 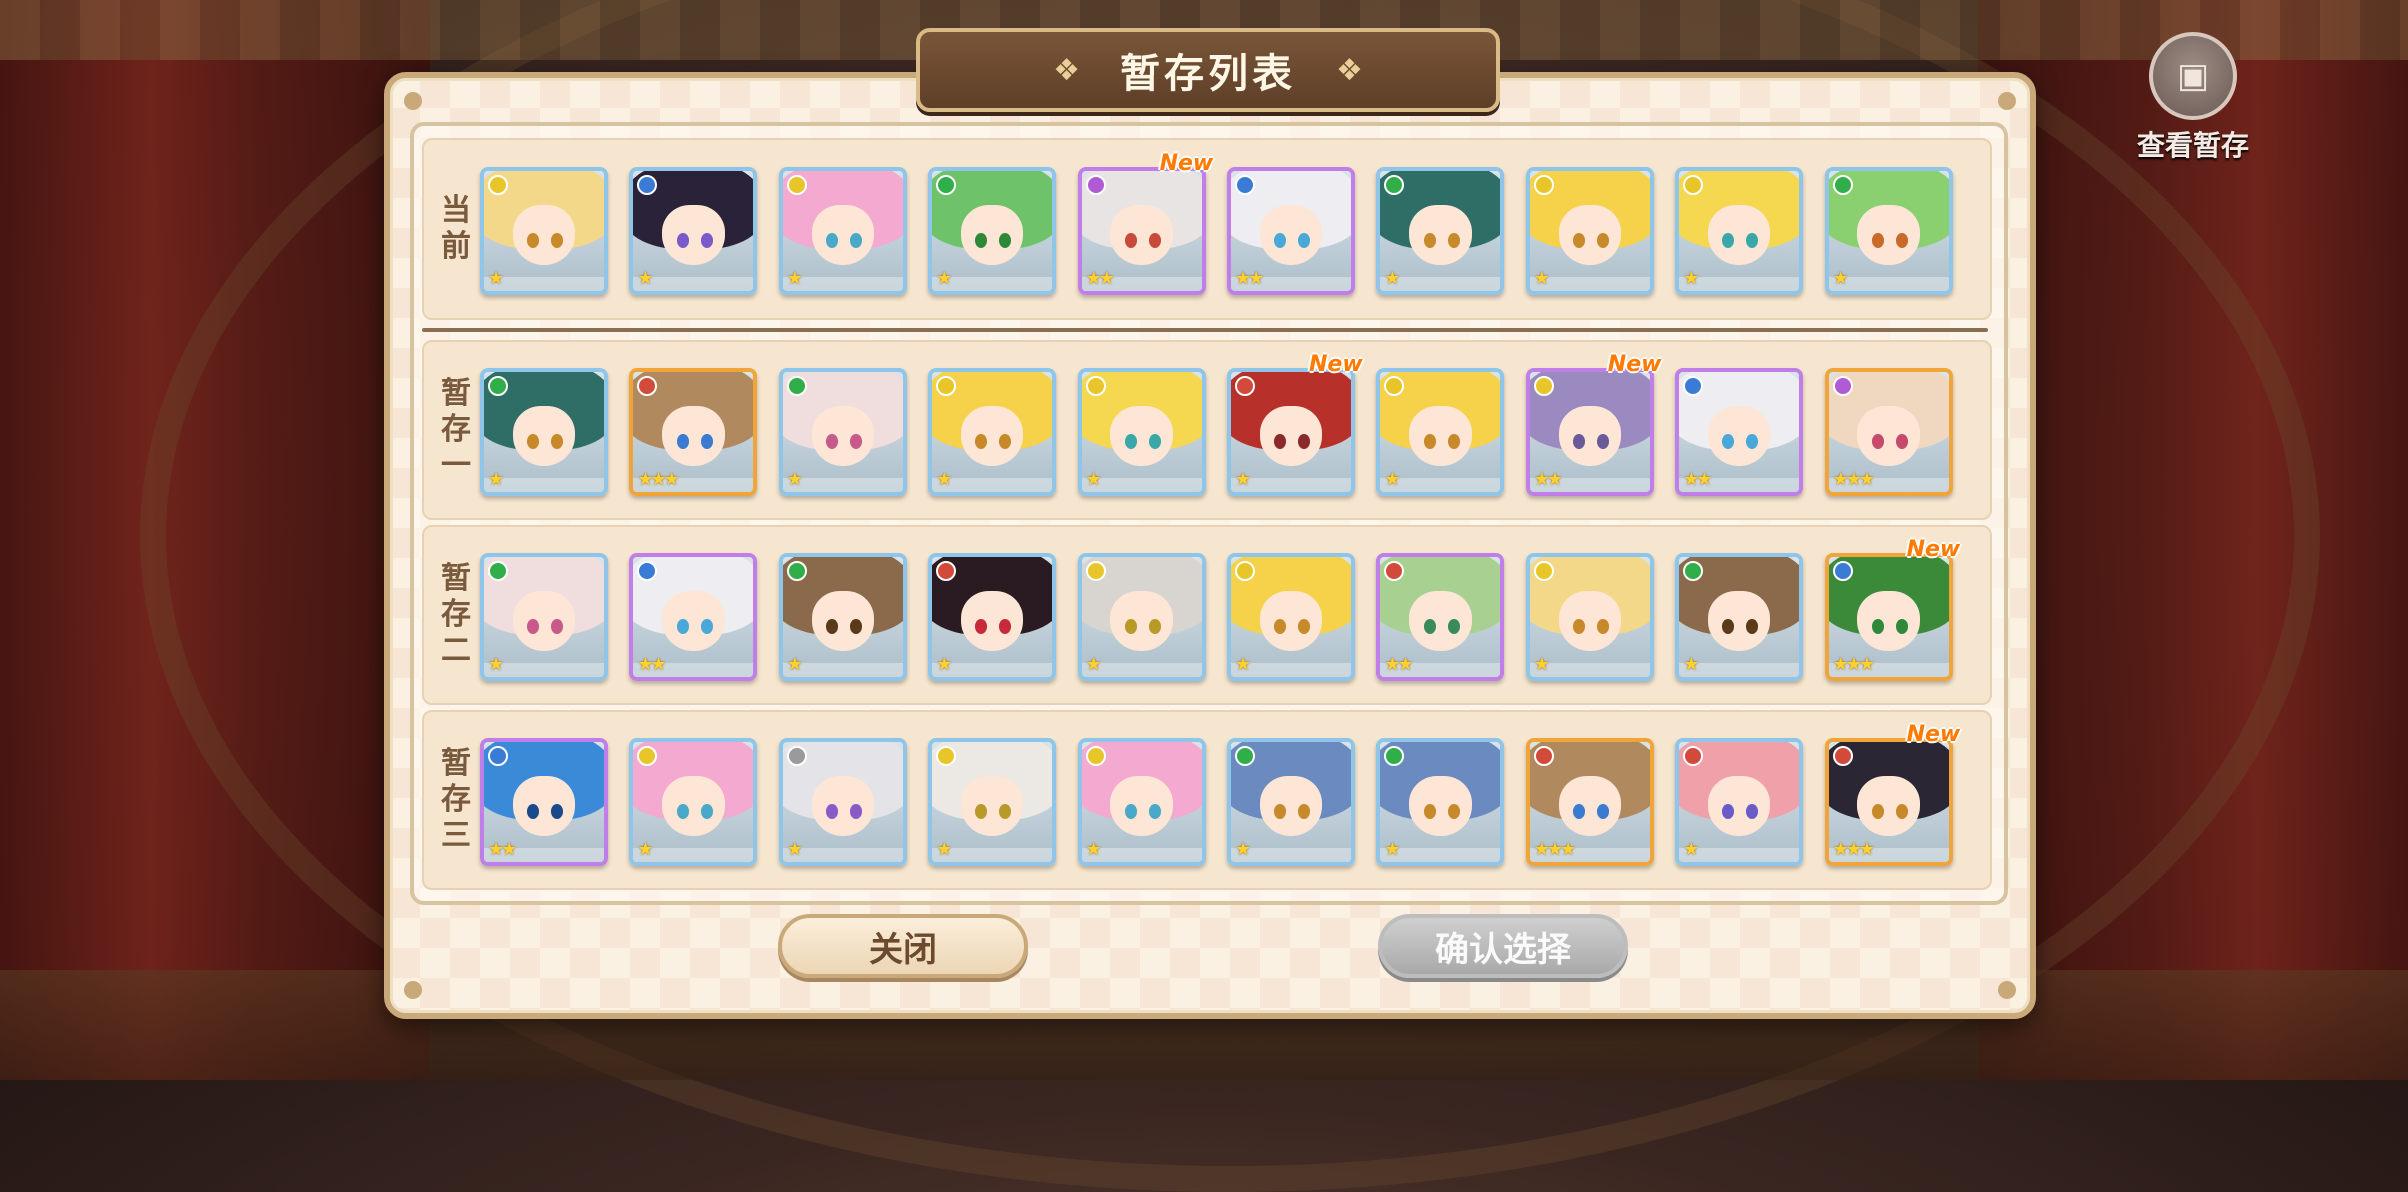 I want to click on current-divider, so click(x=1205, y=330).